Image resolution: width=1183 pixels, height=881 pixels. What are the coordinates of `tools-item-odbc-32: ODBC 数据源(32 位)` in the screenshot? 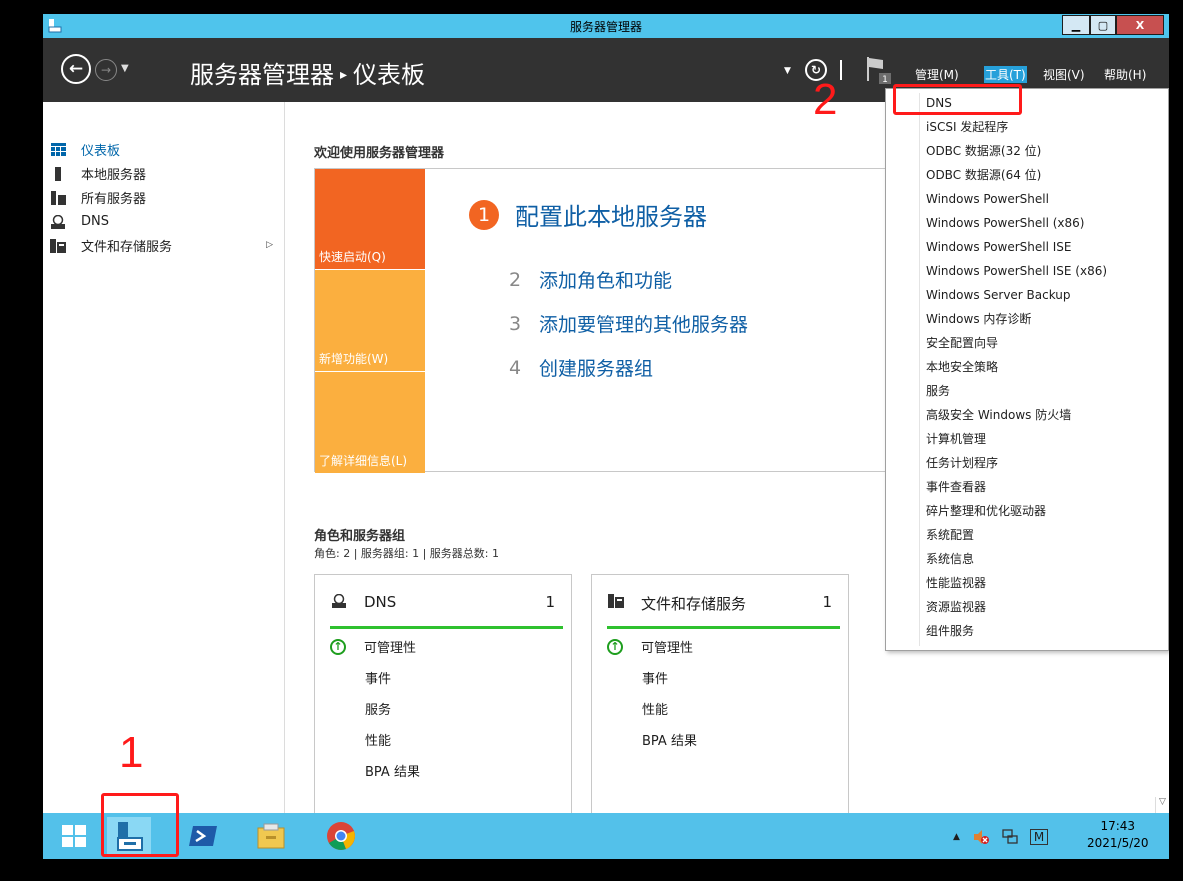 It's located at (983, 151).